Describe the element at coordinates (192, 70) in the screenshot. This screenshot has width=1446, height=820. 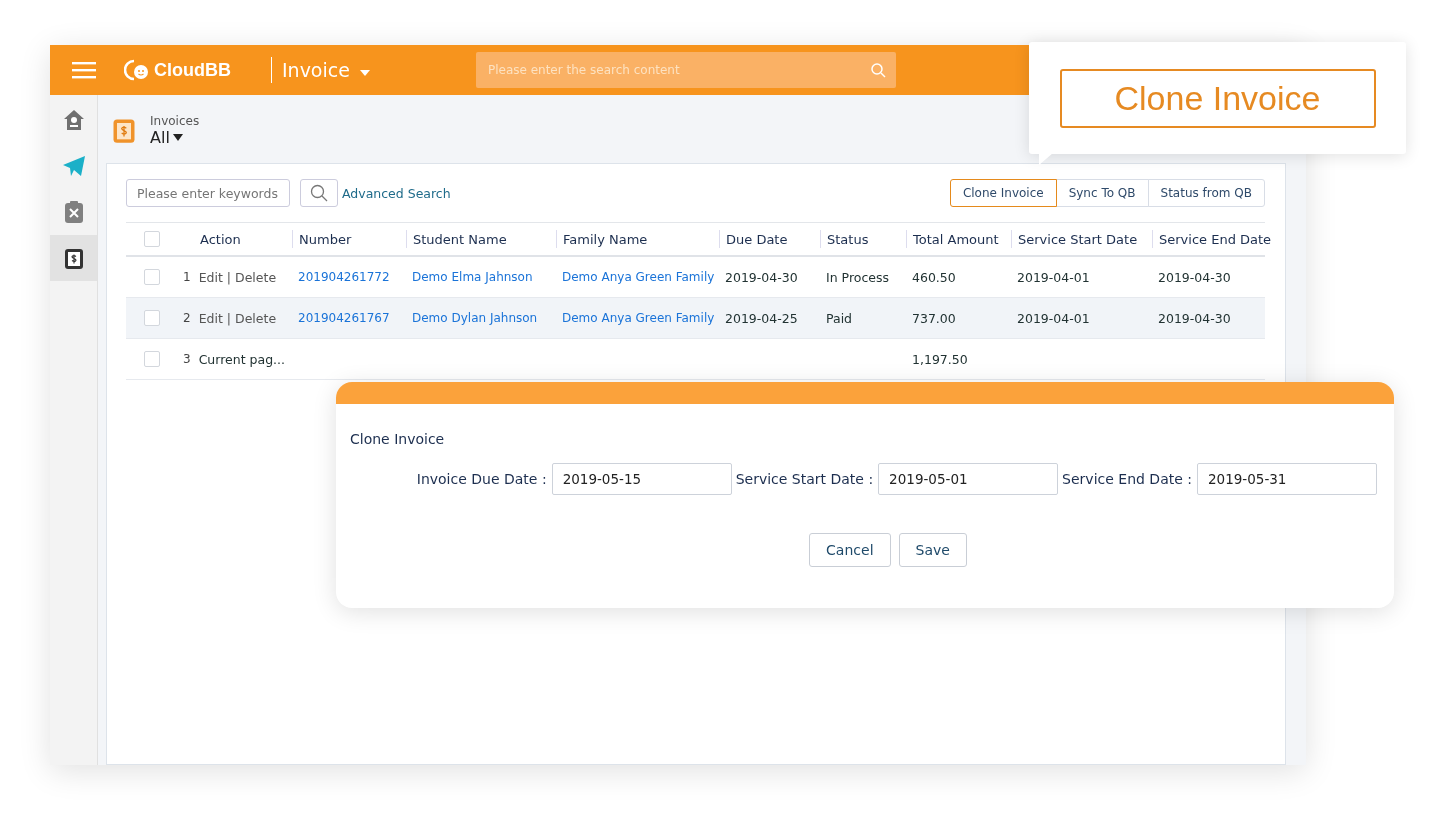
I see `logo-text: CloudBB` at that location.